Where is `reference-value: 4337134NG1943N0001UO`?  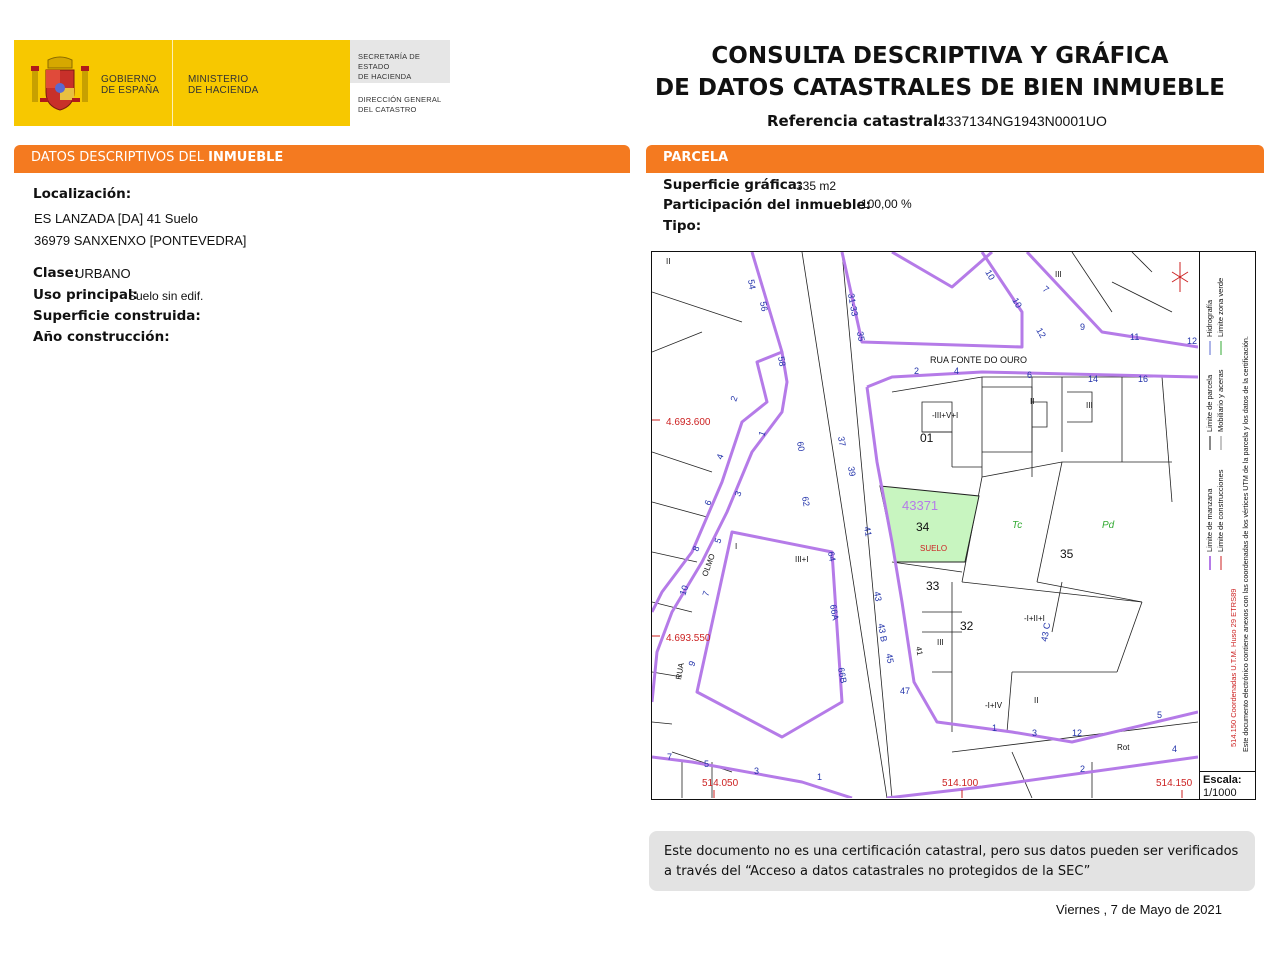 reference-value: 4337134NG1943N0001UO is located at coordinates (1022, 121).